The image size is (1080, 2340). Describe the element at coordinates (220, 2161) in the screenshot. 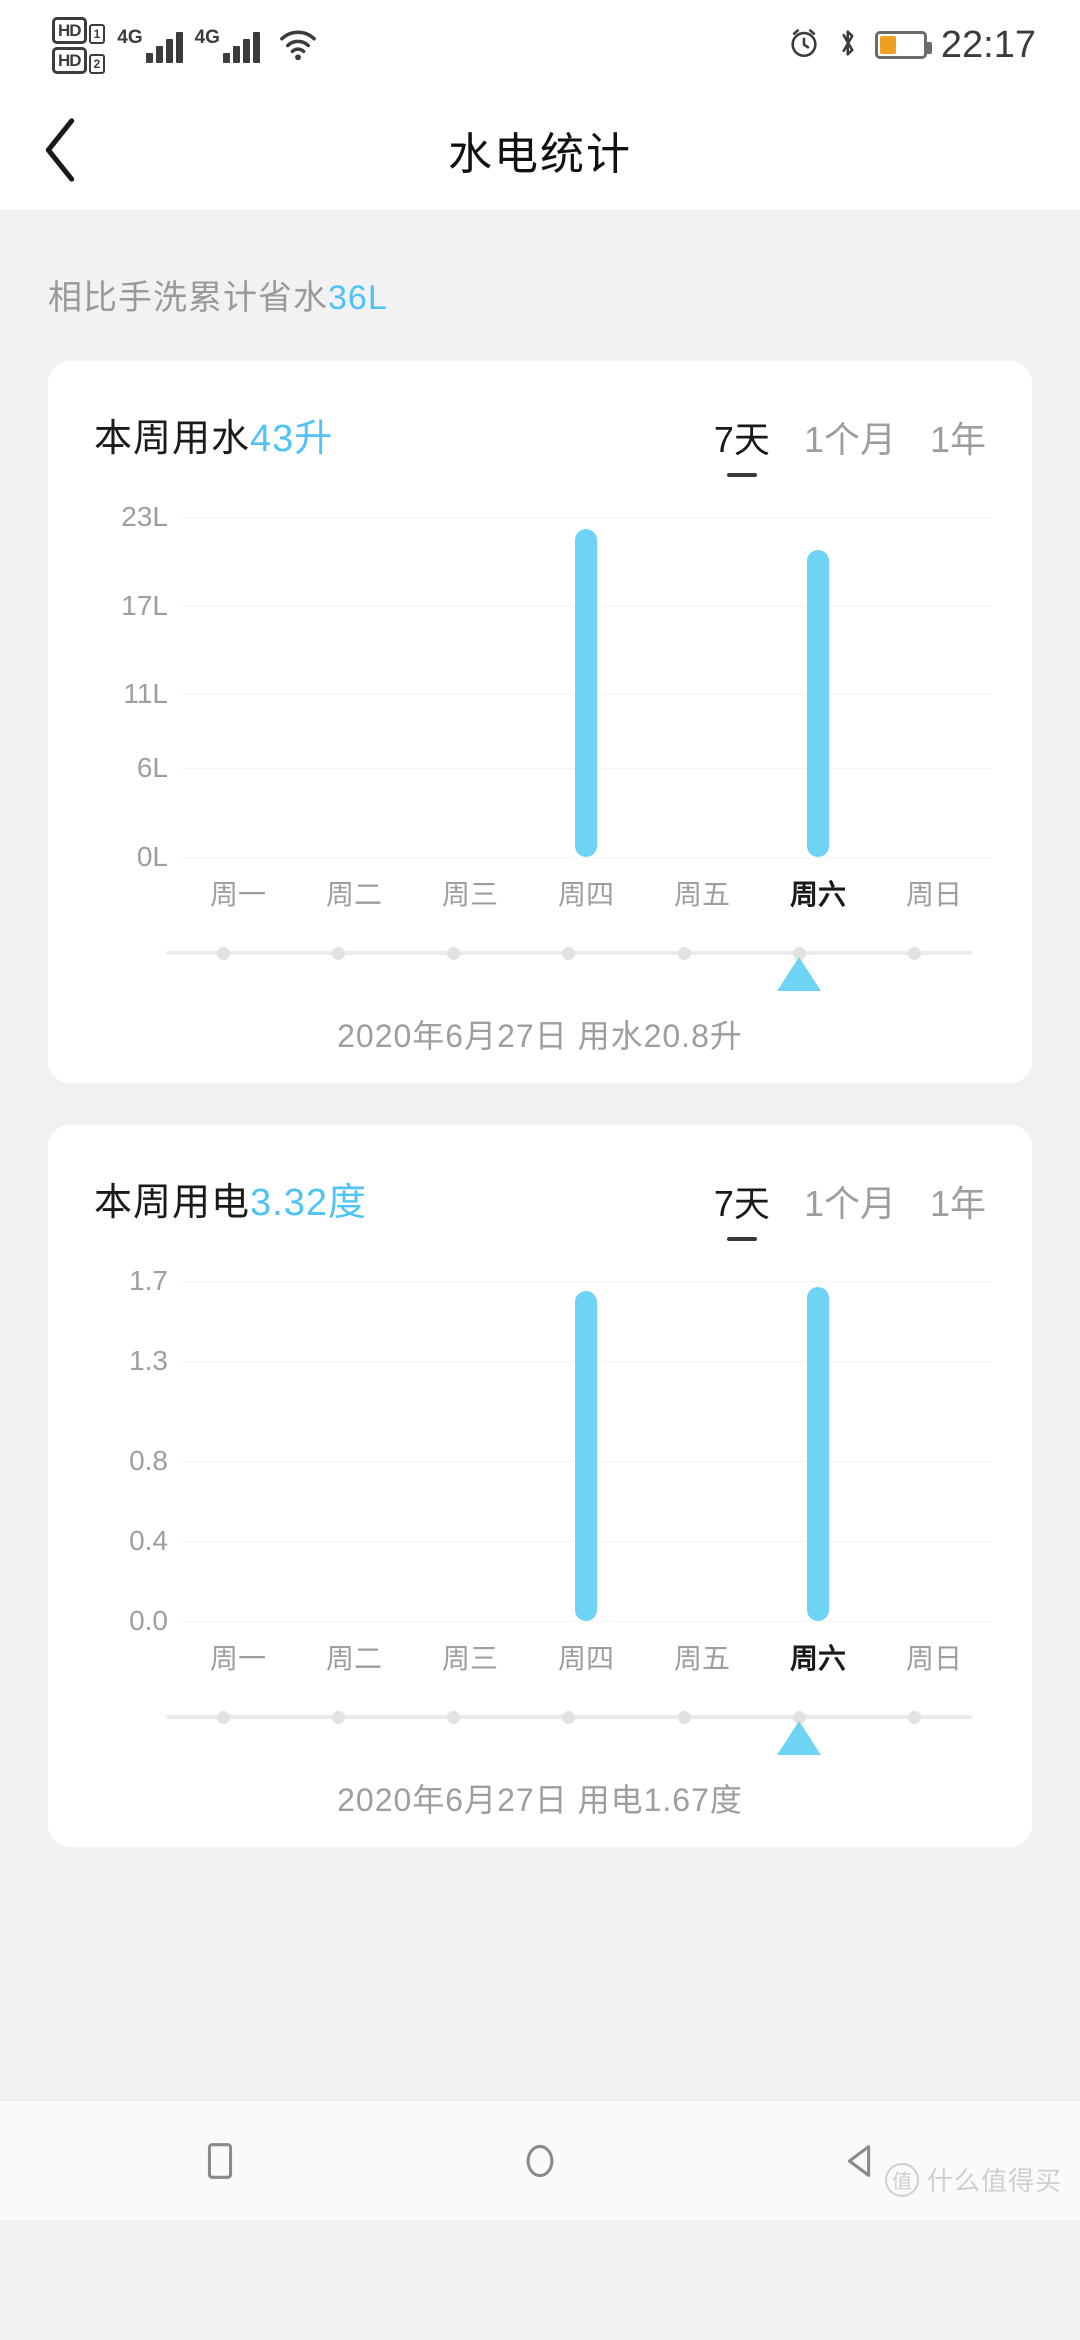

I see `recents-button` at that location.